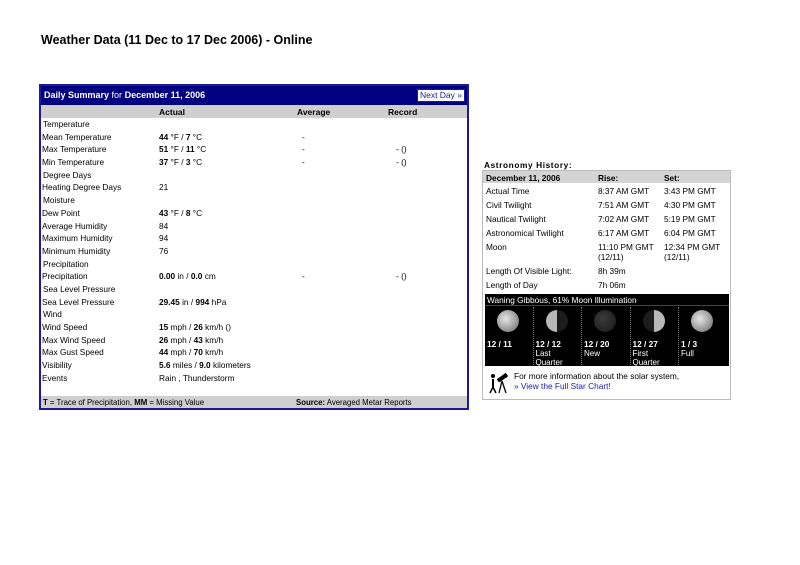 The height and width of the screenshot is (565, 800). Describe the element at coordinates (640, 353) in the screenshot. I see `phase-label-line1: First` at that location.